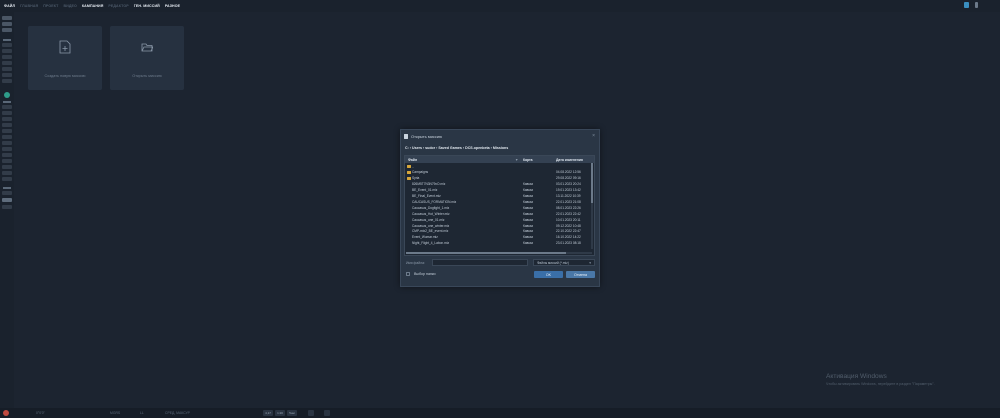 Image resolution: width=1000 pixels, height=418 pixels. I want to click on file-name: BE_Event_01.miz, so click(425, 190).